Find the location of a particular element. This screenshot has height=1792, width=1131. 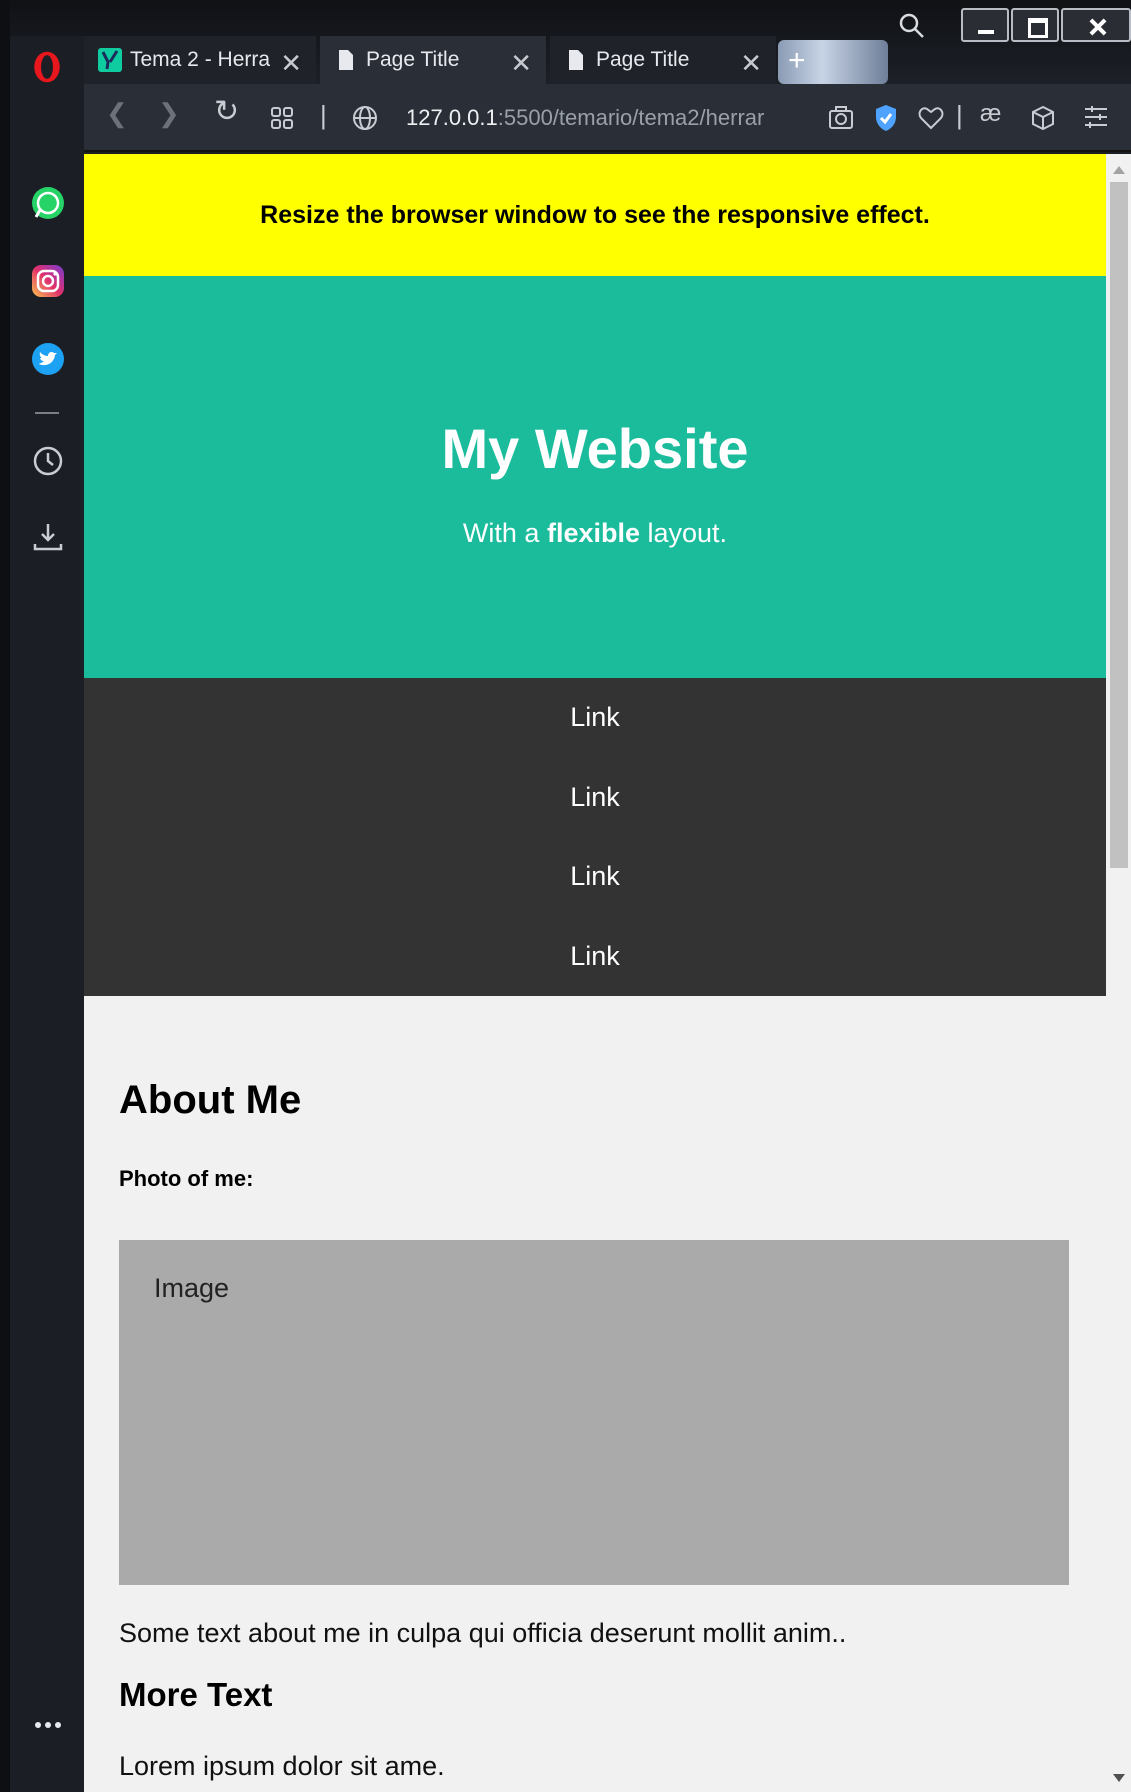

nav-link-3: Link is located at coordinates (595, 877).